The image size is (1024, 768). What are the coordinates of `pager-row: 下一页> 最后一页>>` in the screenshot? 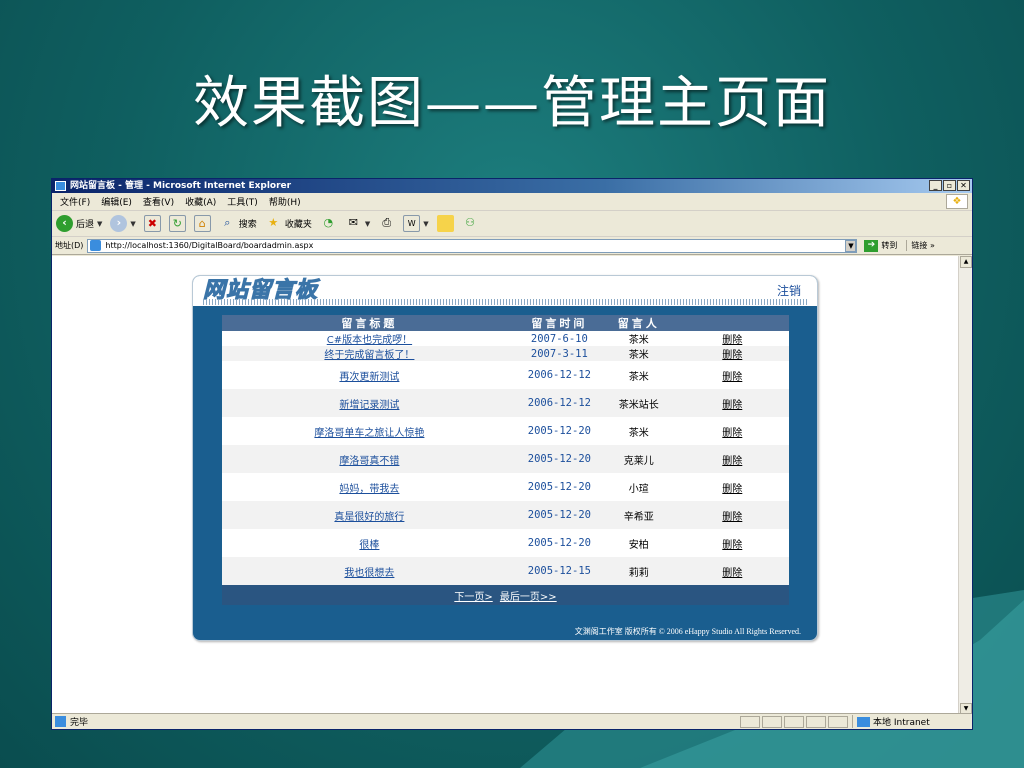 It's located at (505, 595).